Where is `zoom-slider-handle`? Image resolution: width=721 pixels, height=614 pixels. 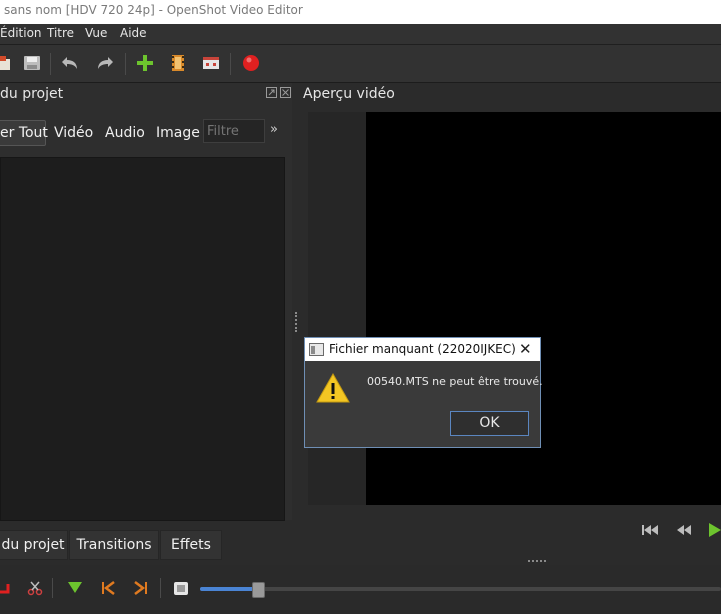
zoom-slider-handle is located at coordinates (258, 590).